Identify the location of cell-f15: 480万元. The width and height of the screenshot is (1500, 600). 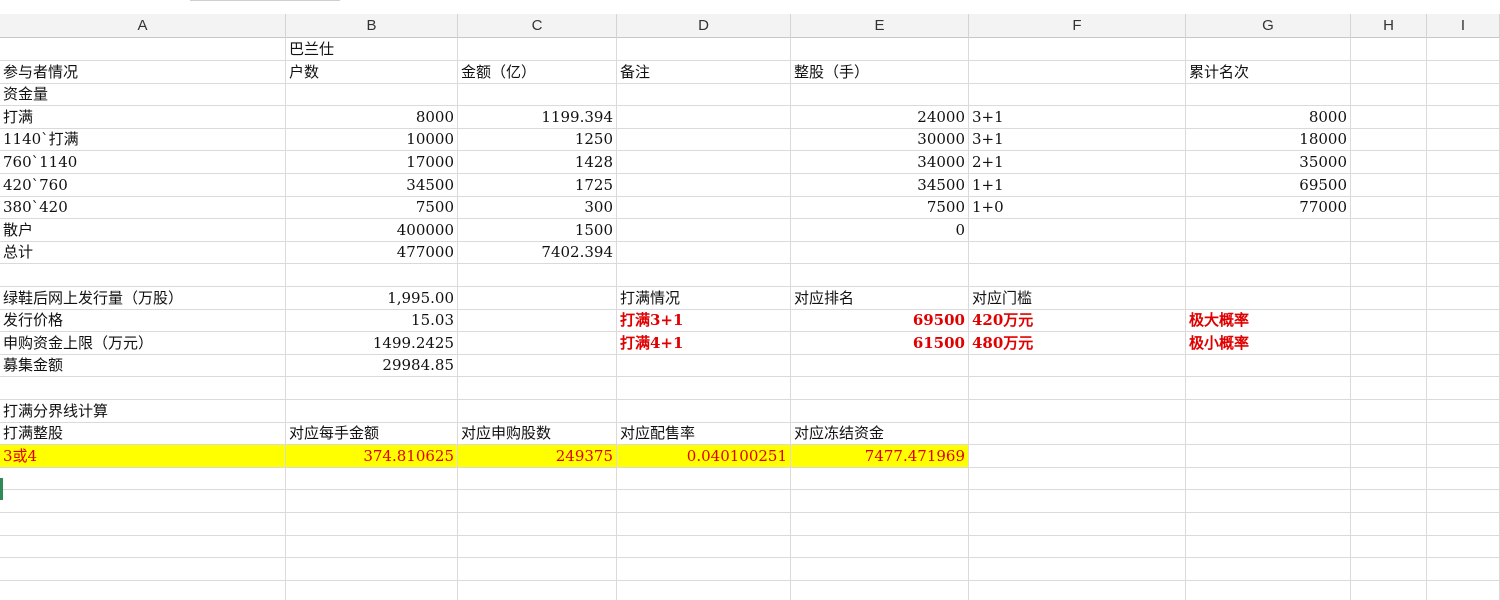
(1077, 342).